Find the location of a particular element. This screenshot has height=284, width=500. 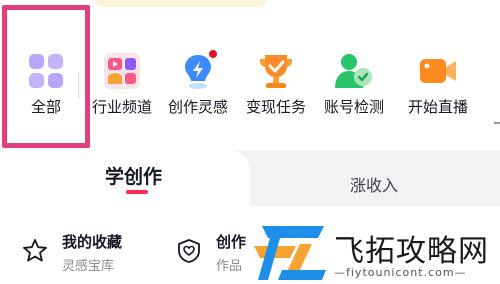

shield-heart-icon is located at coordinates (189, 251).